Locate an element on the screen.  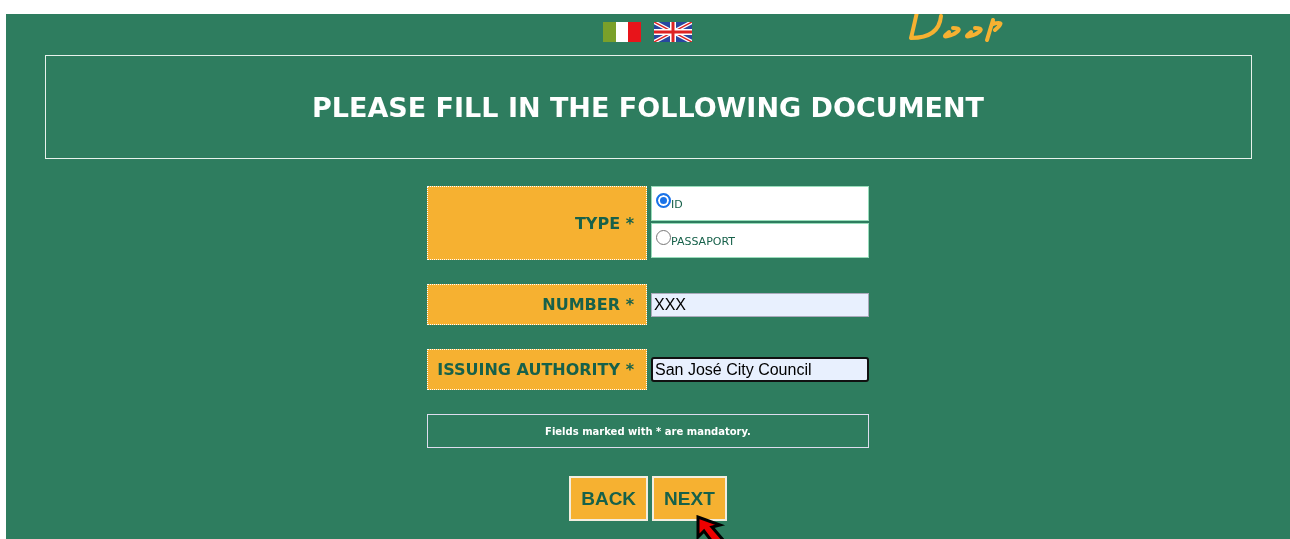
radio-option: ID is located at coordinates (760, 203).